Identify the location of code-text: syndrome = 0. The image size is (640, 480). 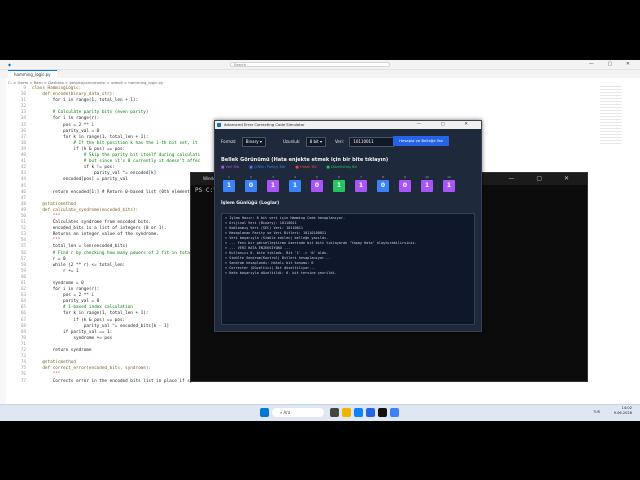
(58, 283).